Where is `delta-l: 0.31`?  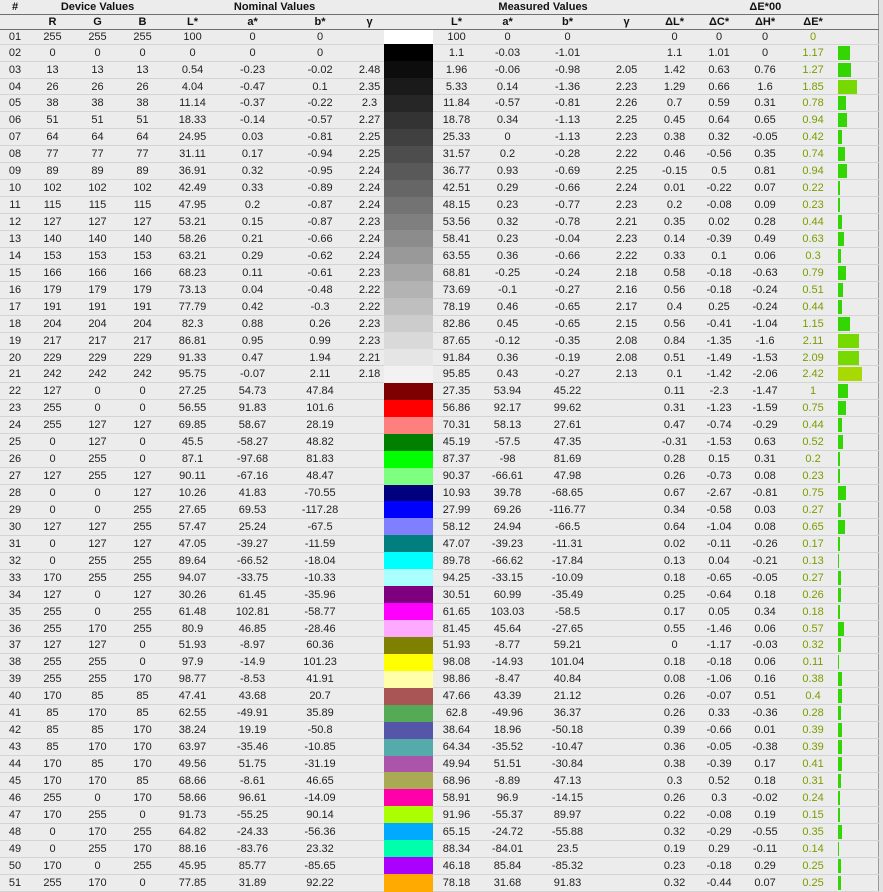 delta-l: 0.31 is located at coordinates (675, 408).